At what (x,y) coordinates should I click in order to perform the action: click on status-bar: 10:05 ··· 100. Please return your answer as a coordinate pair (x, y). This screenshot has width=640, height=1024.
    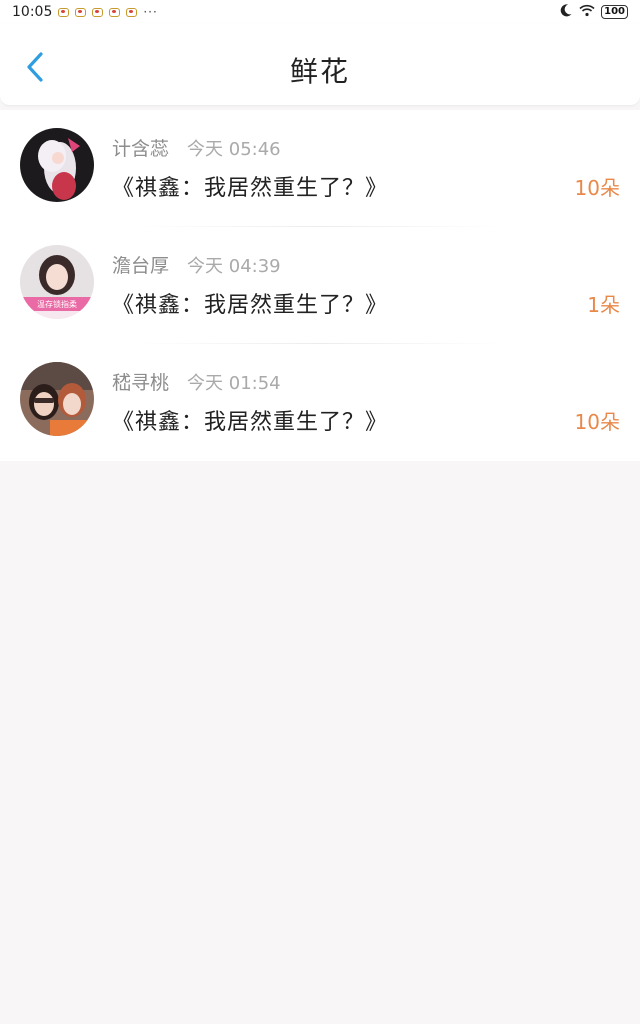
    Looking at the image, I should click on (320, 12).